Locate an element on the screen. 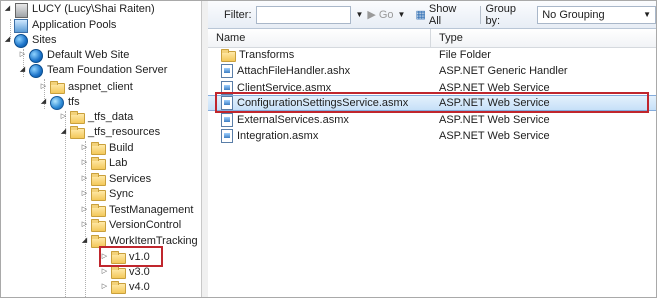 The image size is (657, 298). tree-label: aspnet_client is located at coordinates (100, 87).